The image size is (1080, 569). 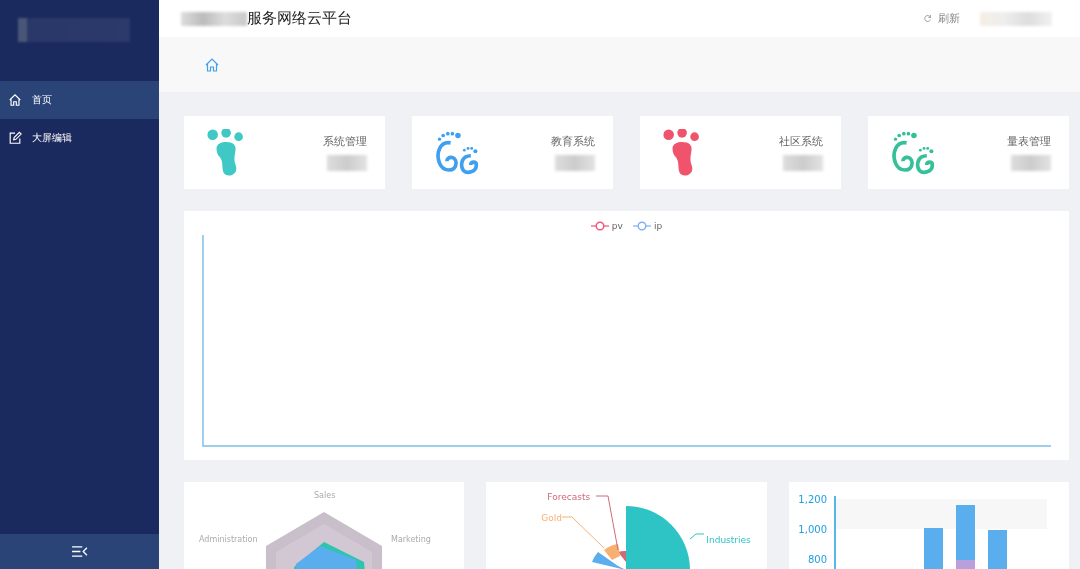 What do you see at coordinates (228, 539) in the screenshot?
I see `radar-label: Administration` at bounding box center [228, 539].